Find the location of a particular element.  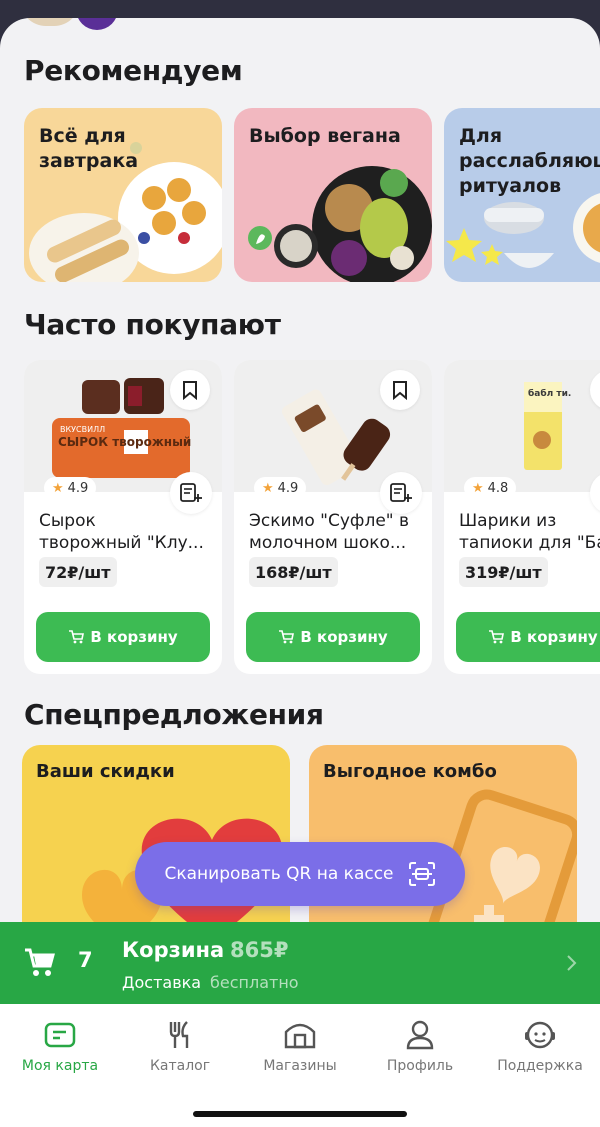

product-price: 168₽/шт is located at coordinates (293, 572).